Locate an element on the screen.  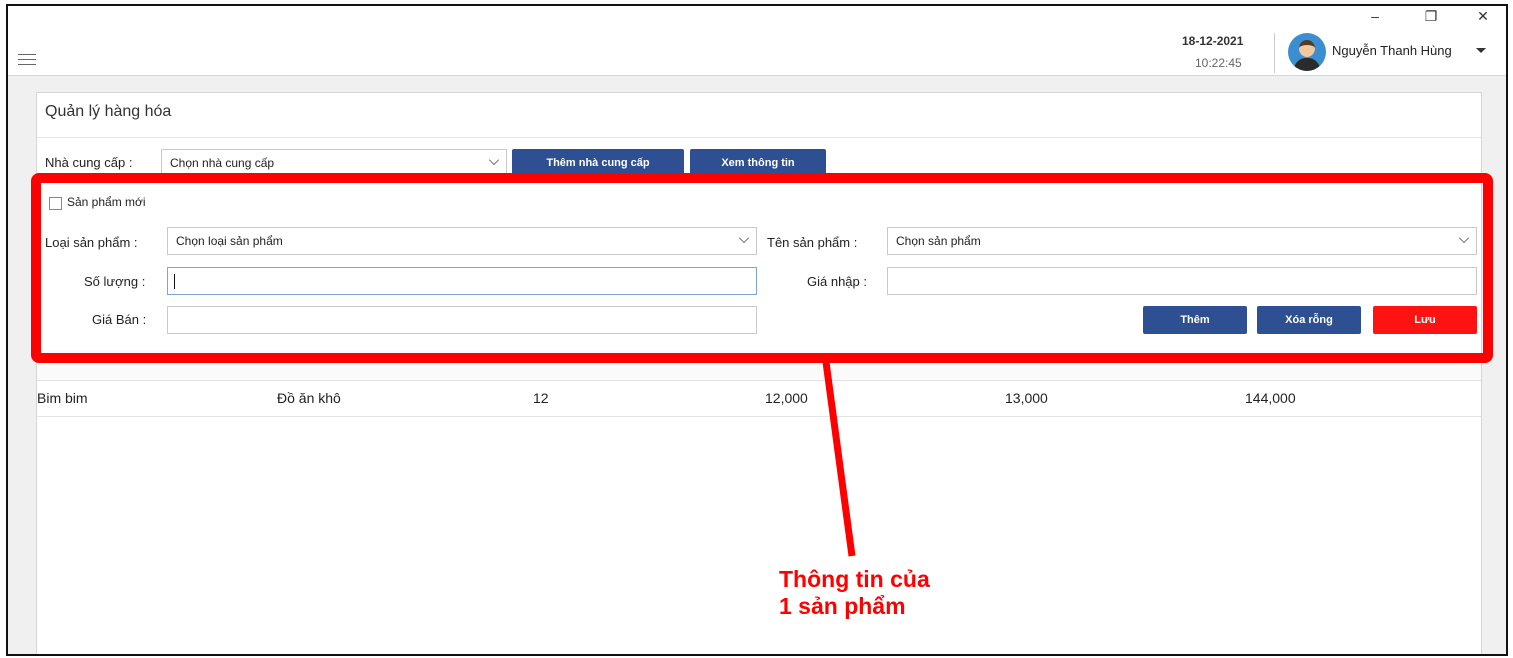
annotation-line-1: Thông tin của is located at coordinates (854, 579).